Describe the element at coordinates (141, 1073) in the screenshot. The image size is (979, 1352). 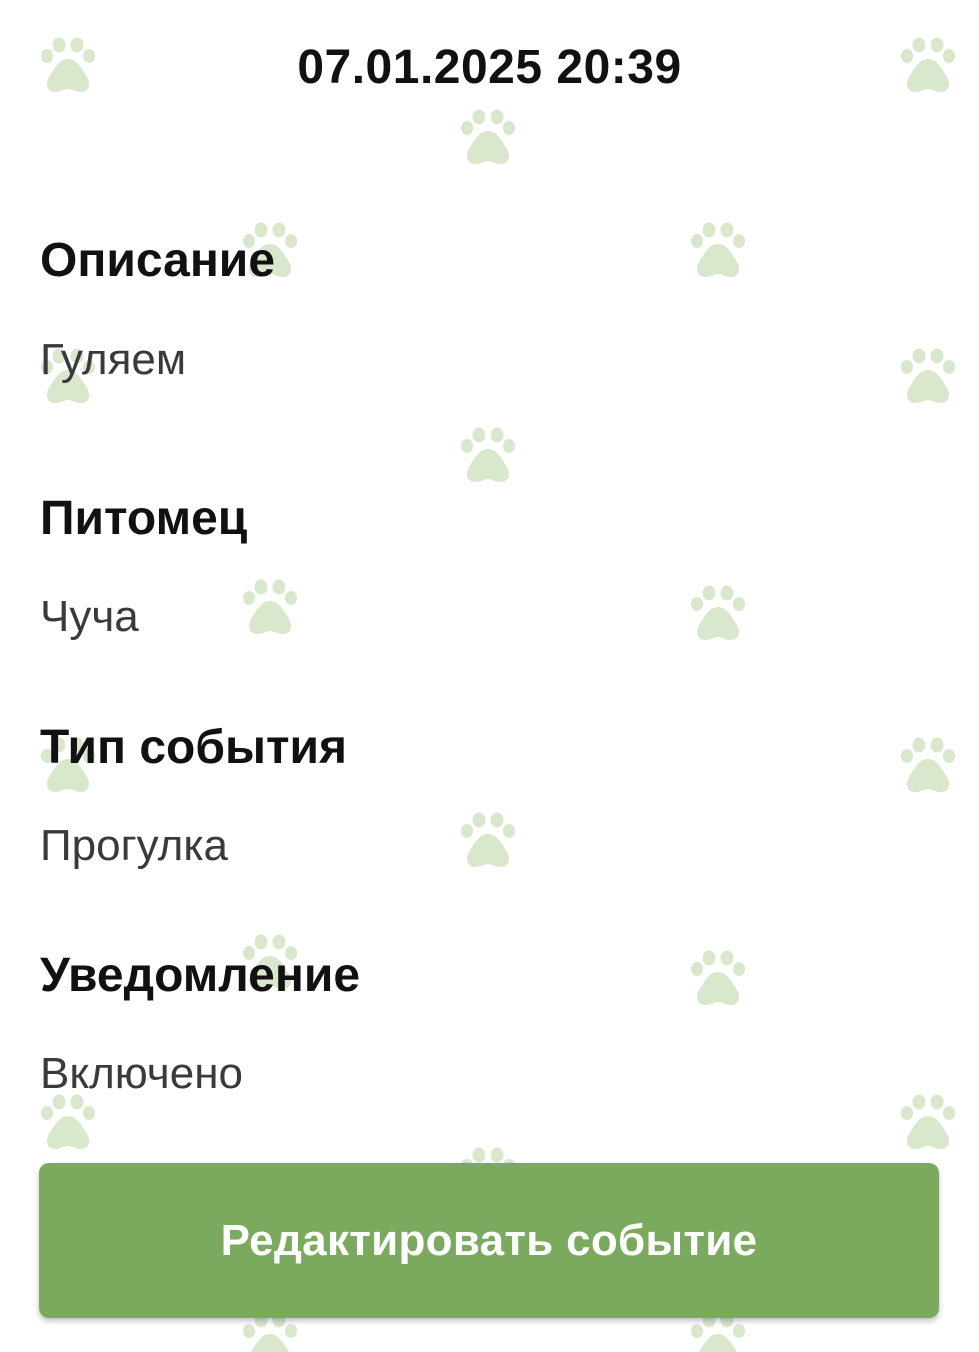
I see `notification-value: Включено` at that location.